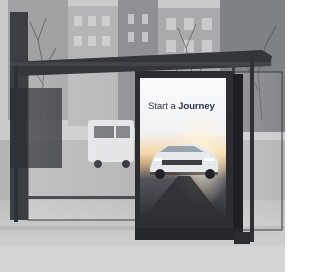 The width and height of the screenshot is (320, 272). I want to click on shelter-post-left, so click(16, 144).